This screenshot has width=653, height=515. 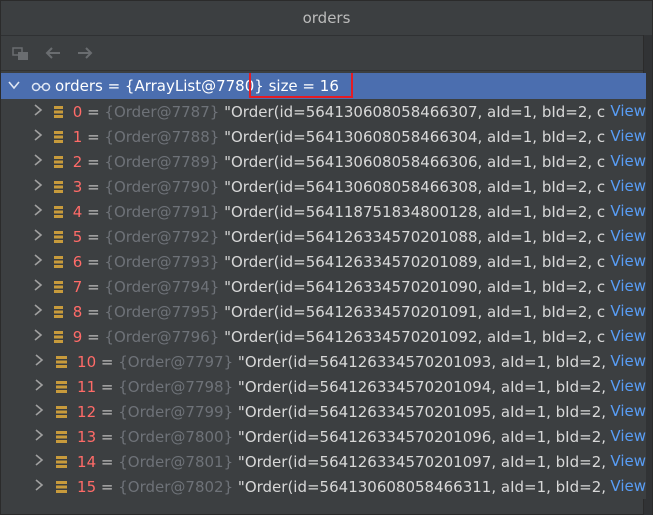 I want to click on forward-arrow-icon, so click(x=85, y=53).